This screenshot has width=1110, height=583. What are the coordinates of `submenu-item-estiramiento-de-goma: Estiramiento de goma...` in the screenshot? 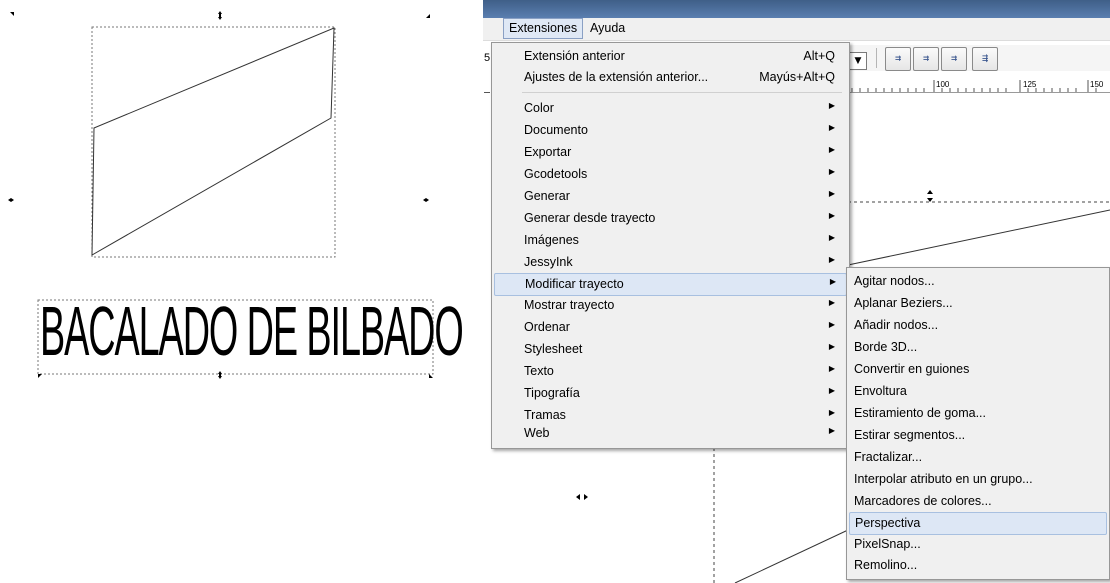 It's located at (977, 413).